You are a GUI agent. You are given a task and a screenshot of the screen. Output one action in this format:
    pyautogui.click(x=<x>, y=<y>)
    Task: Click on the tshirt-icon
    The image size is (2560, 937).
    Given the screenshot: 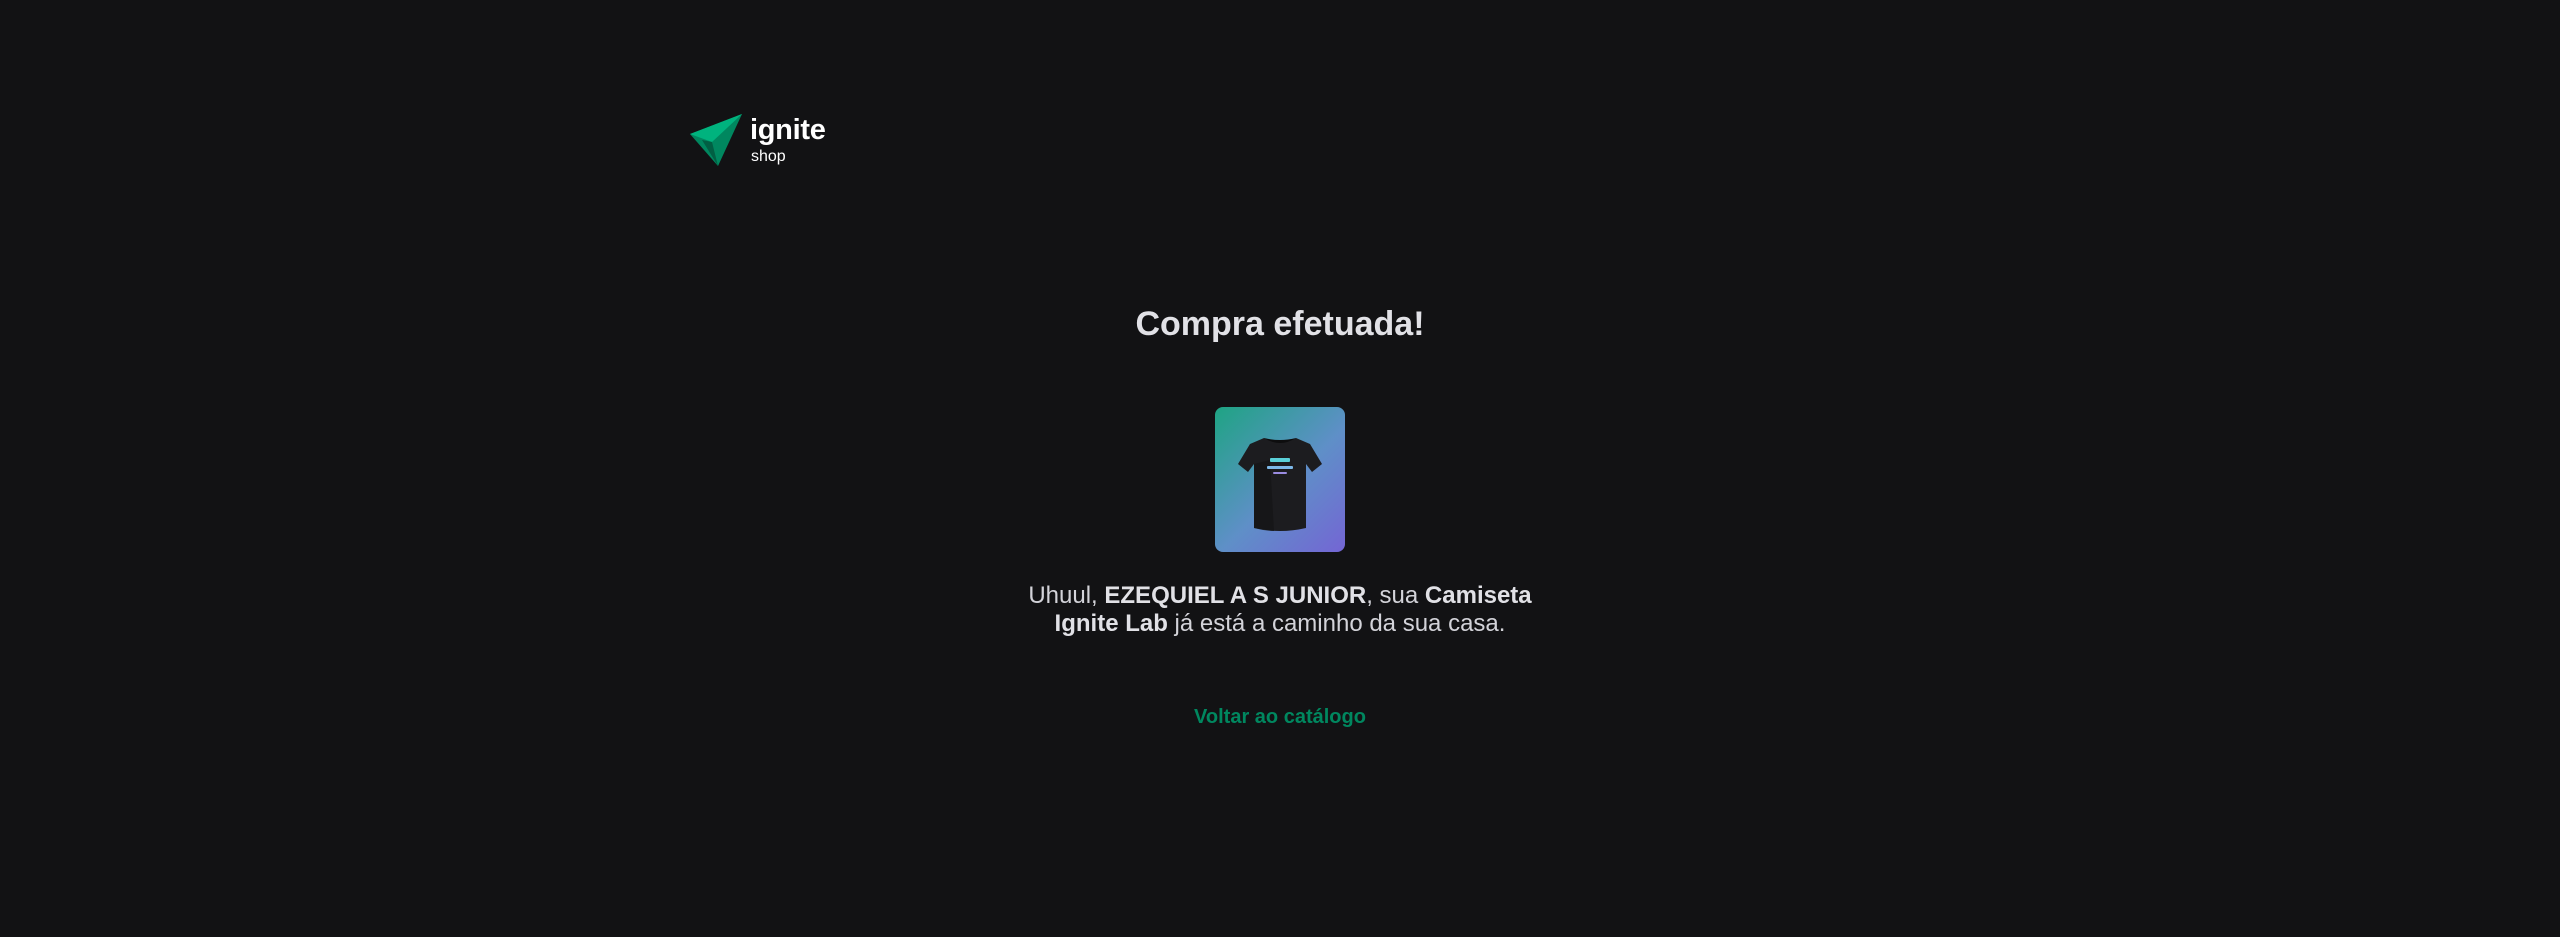 What is the action you would take?
    pyautogui.click(x=1280, y=484)
    